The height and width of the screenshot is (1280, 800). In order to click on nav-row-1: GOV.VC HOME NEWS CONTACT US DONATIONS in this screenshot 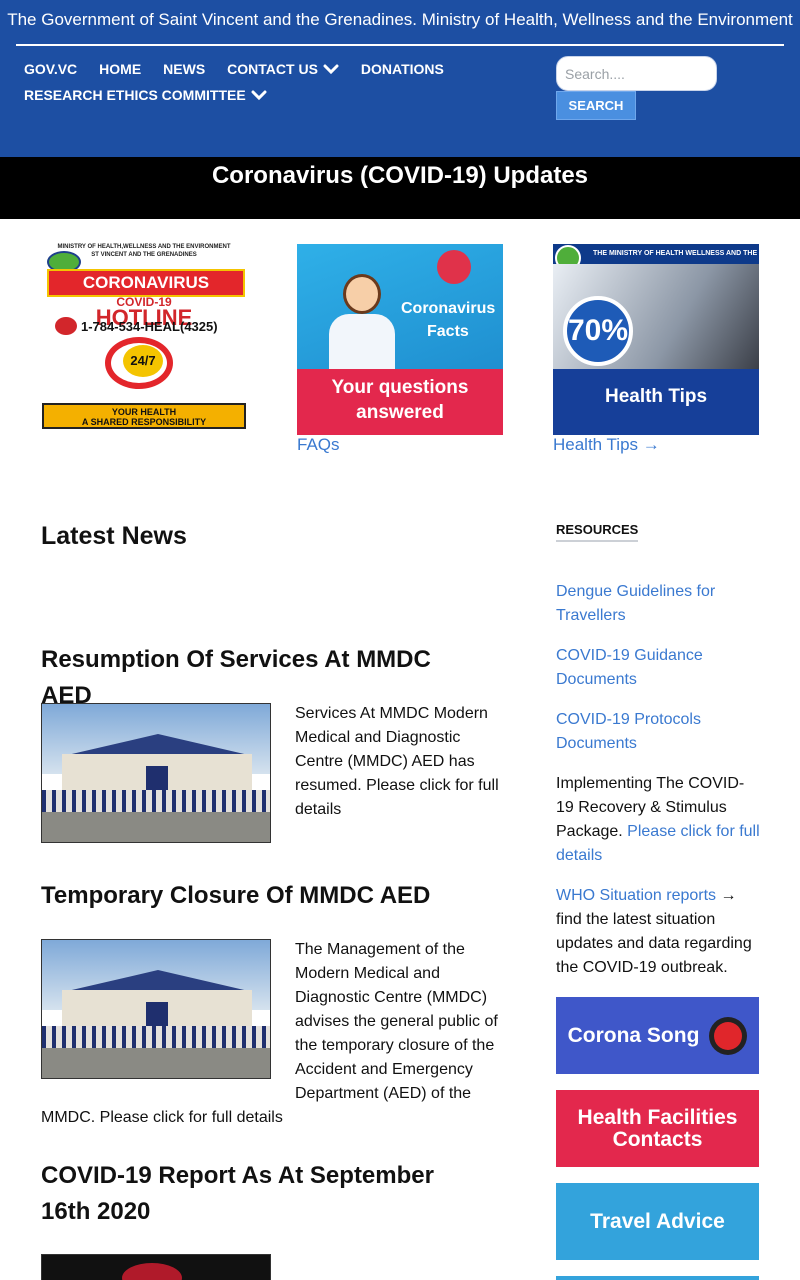, I will do `click(284, 69)`.